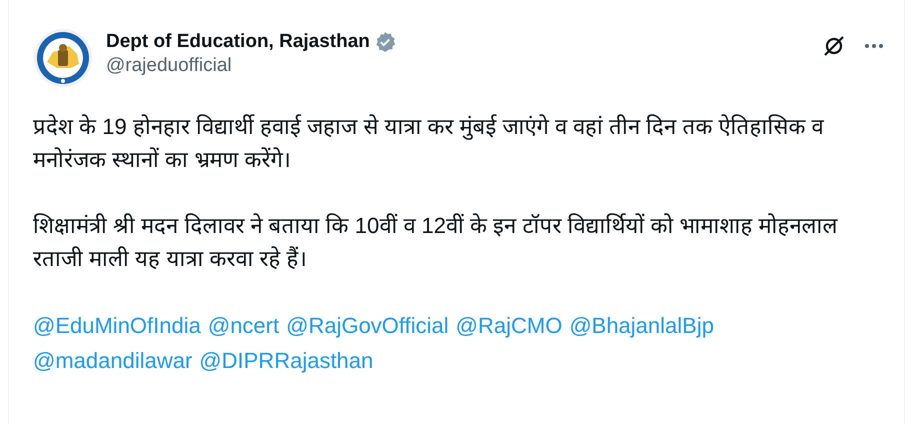  I want to click on mention-link: @RajCMO, so click(509, 325).